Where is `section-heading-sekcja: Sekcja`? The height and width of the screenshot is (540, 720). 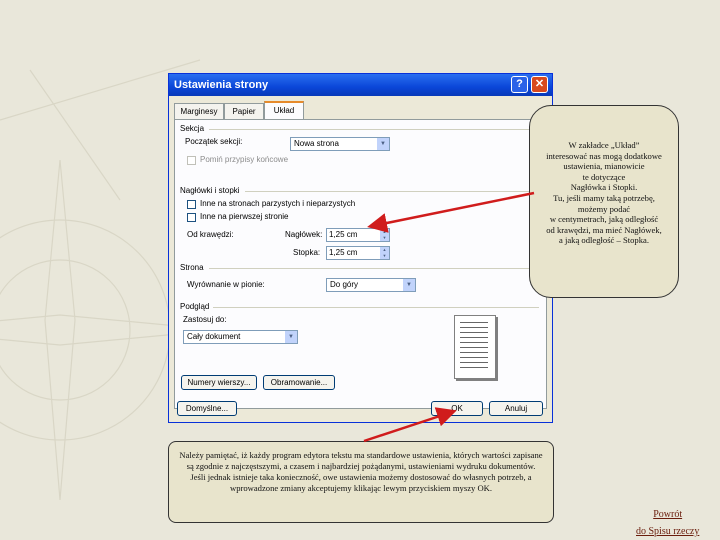 section-heading-sekcja: Sekcja is located at coordinates (192, 128).